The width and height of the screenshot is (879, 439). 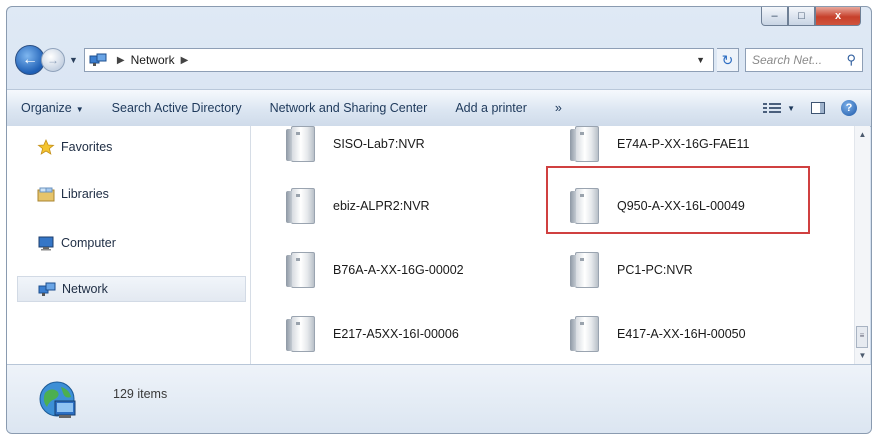 I want to click on address-row: ← → ▼ ▶ Network ▶ ▼ ↻ Search Net... ⚲, so click(x=439, y=60).